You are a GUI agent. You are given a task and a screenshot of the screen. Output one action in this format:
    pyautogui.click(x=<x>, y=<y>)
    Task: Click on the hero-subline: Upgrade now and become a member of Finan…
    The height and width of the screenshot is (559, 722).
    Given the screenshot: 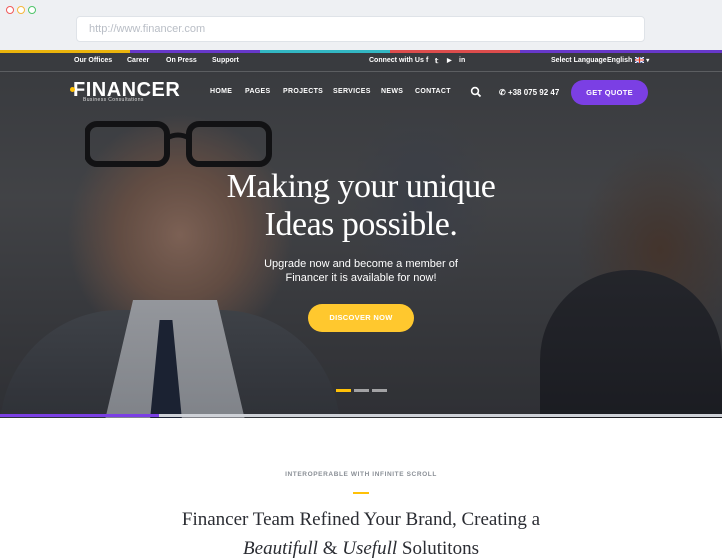 What is the action you would take?
    pyautogui.click(x=361, y=271)
    